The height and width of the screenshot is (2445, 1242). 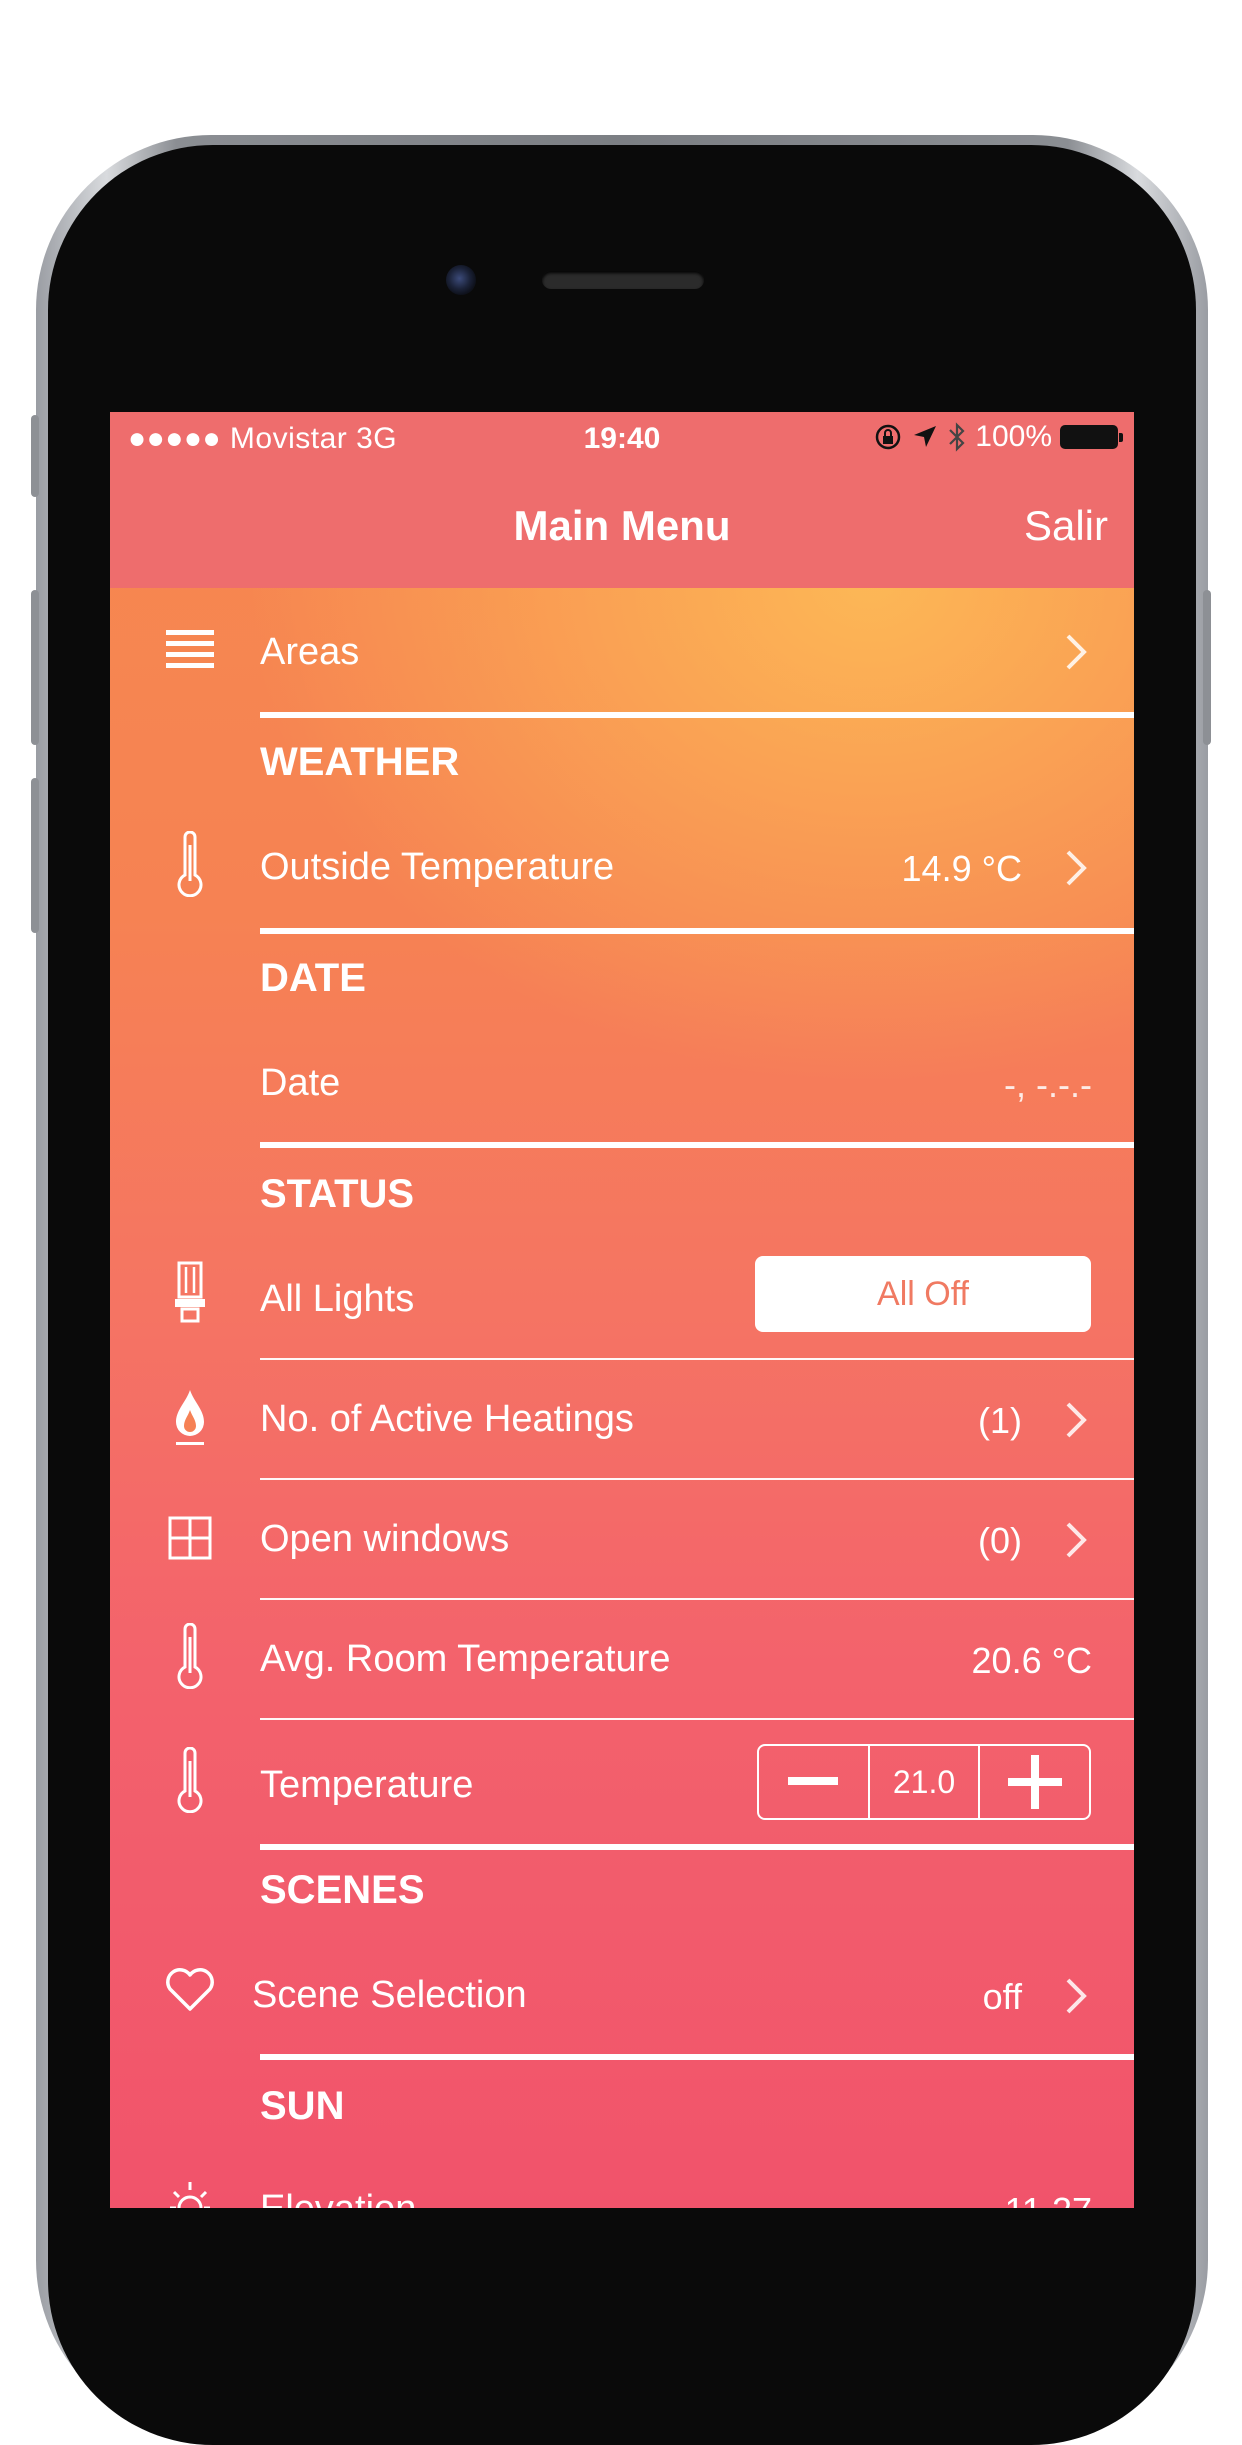 What do you see at coordinates (35, 667) in the screenshot?
I see `volume-up-button` at bounding box center [35, 667].